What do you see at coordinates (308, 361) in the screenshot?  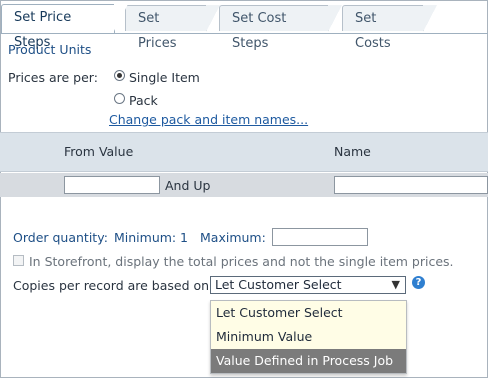 I see `option-value-defined-in-process-job: Value Defined in Process Job` at bounding box center [308, 361].